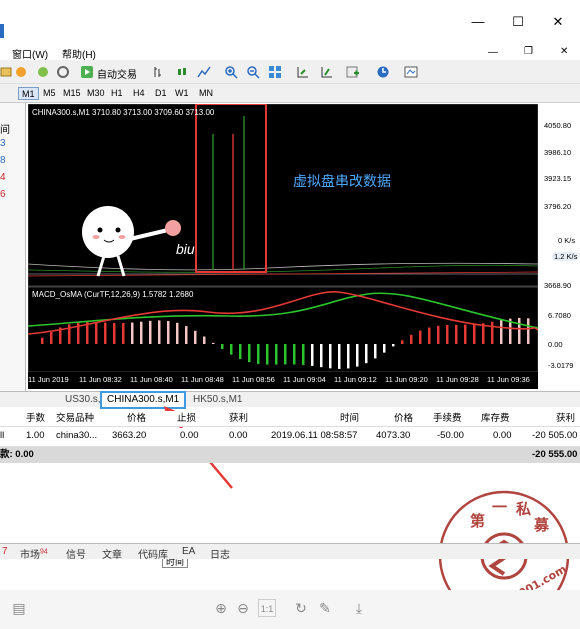  What do you see at coordinates (499, 507) in the screenshot?
I see `svg-text: 一` at bounding box center [499, 507].